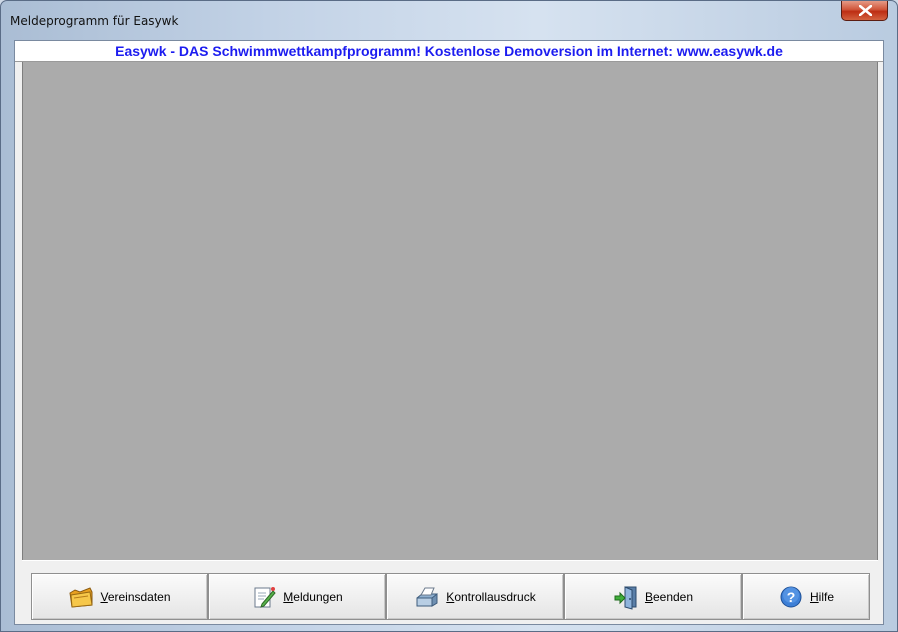 The image size is (898, 632). What do you see at coordinates (625, 597) in the screenshot?
I see `exit-door-icon` at bounding box center [625, 597].